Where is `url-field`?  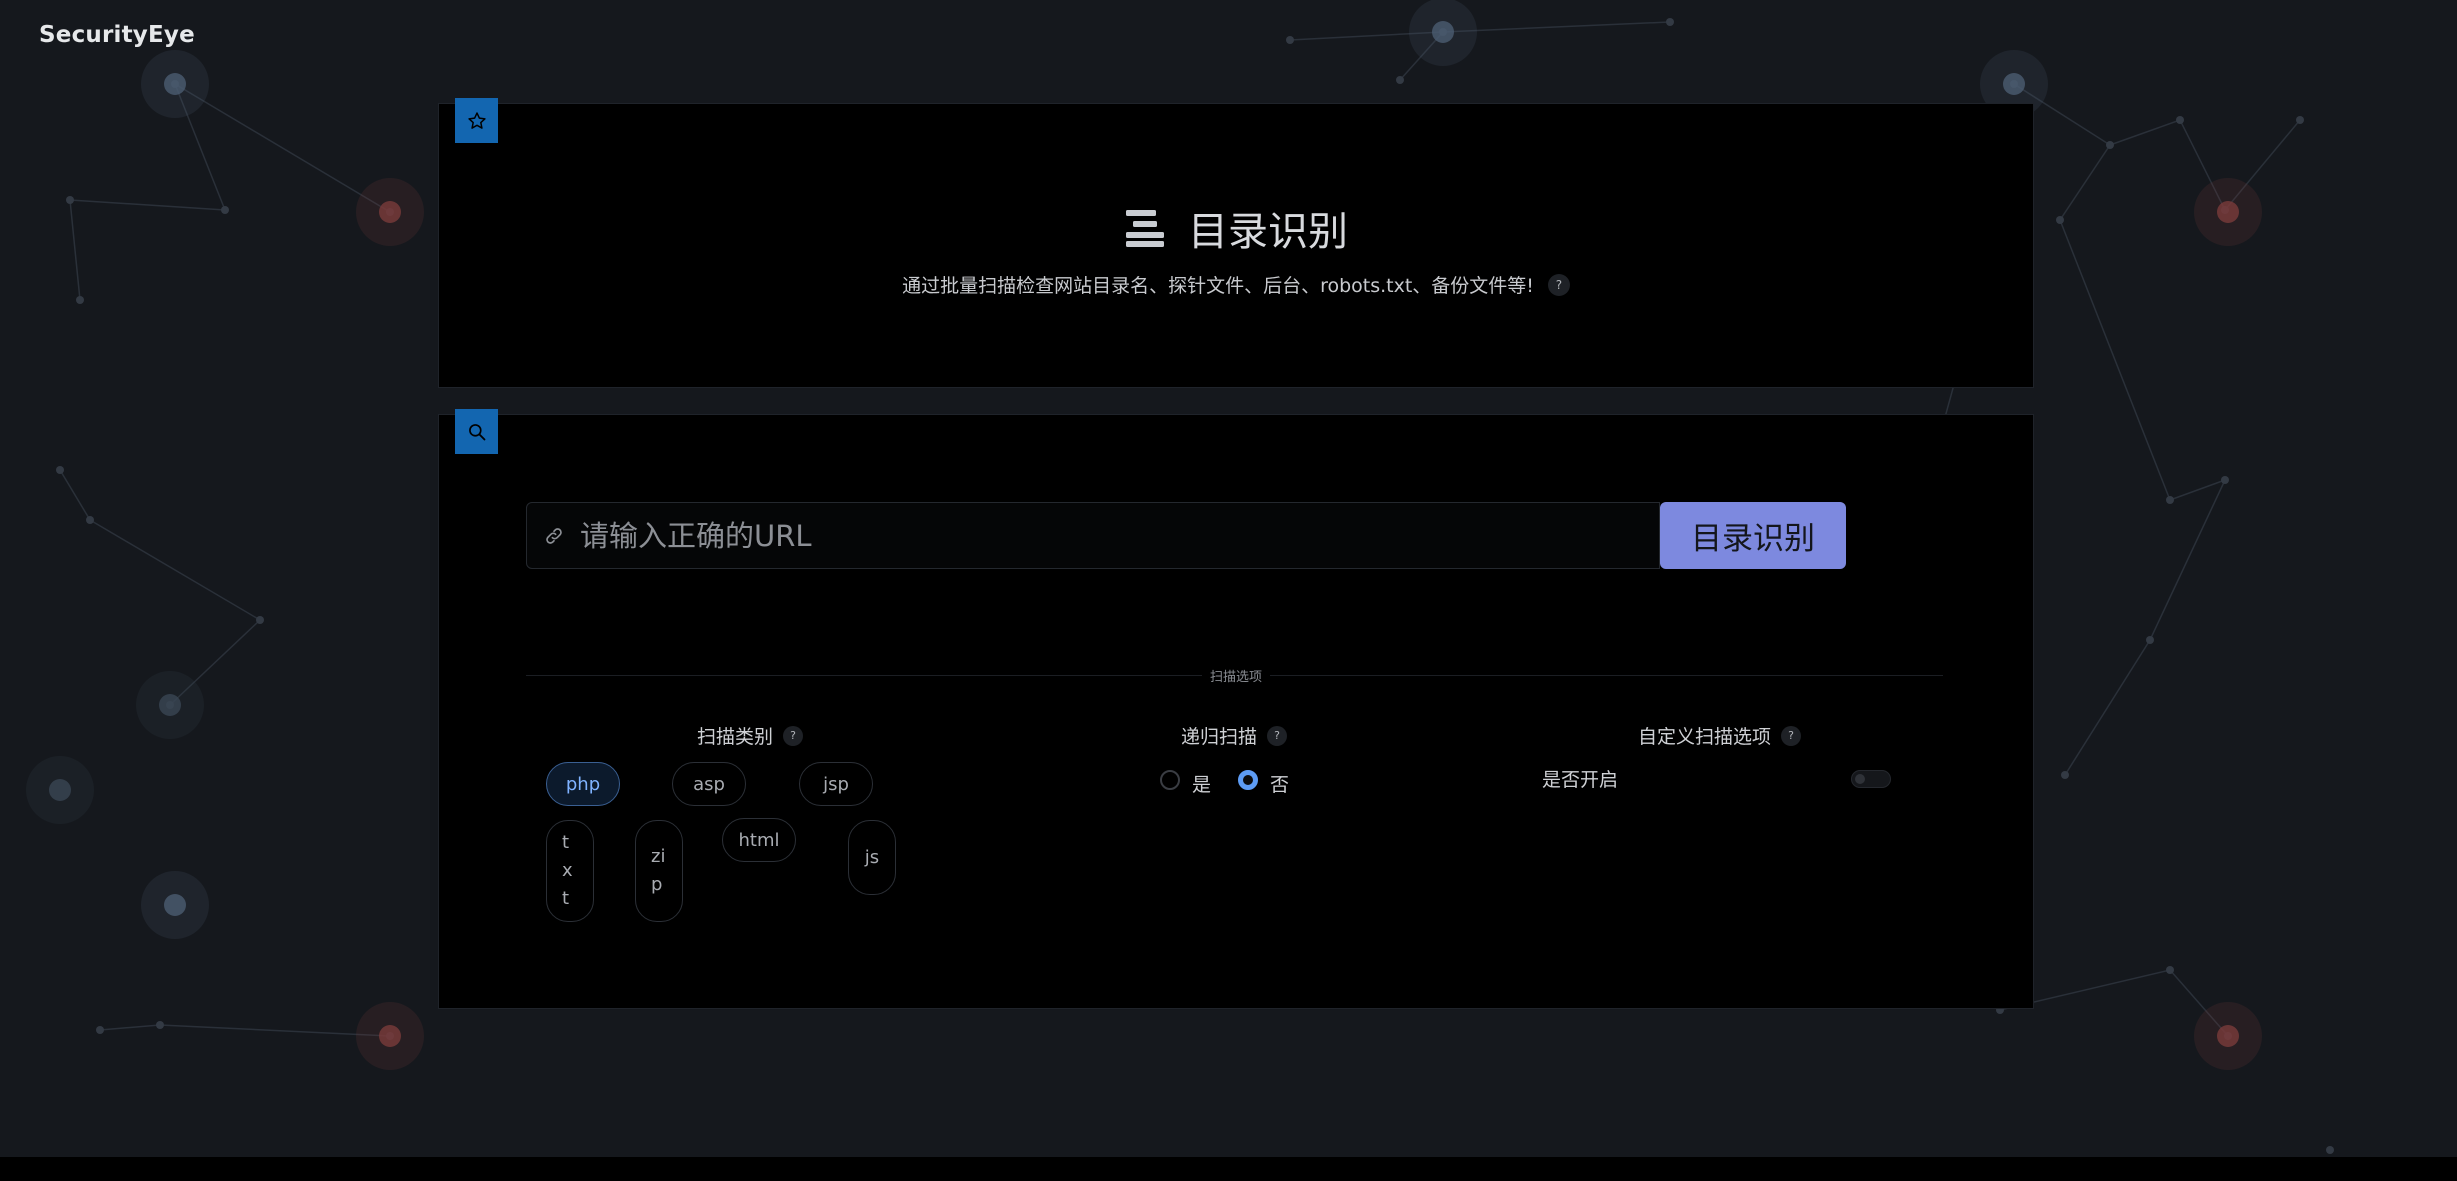 url-field is located at coordinates (1093, 535).